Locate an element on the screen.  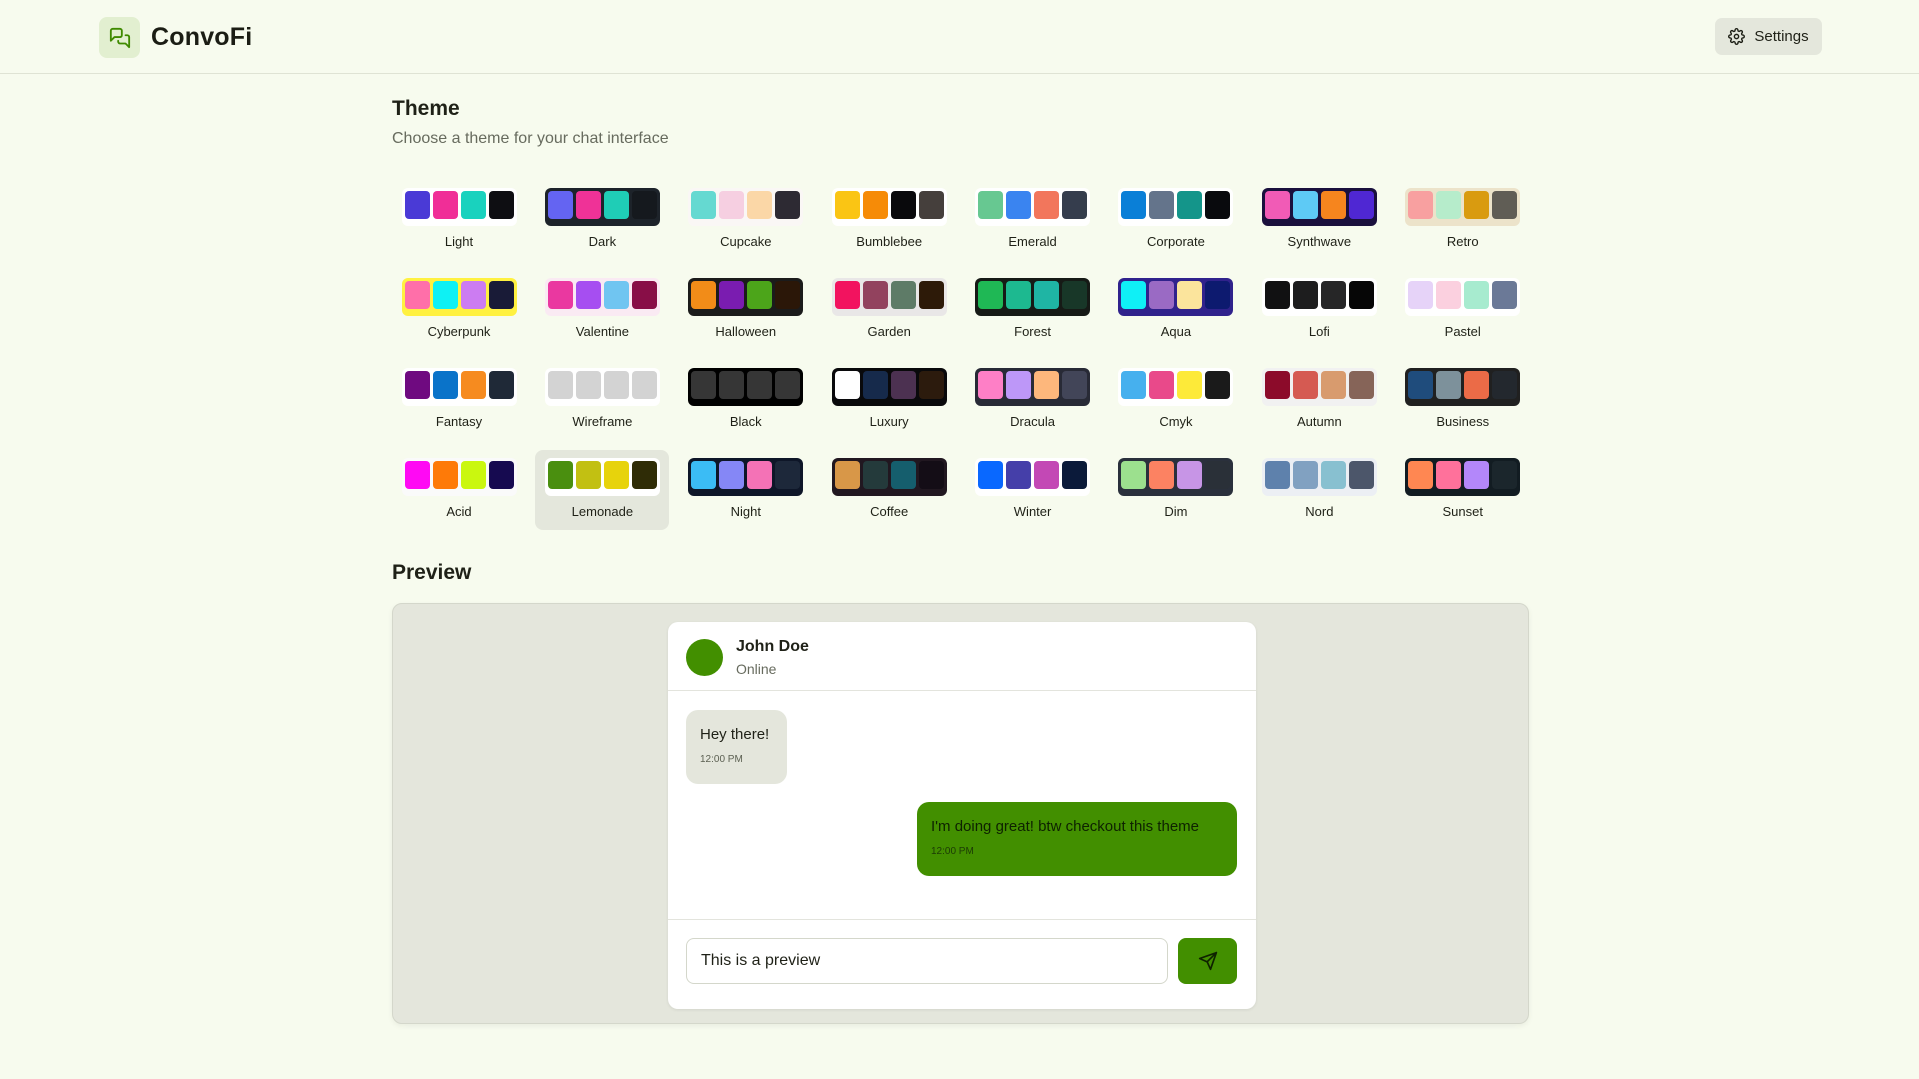
brand: ConvoFi is located at coordinates (175, 37).